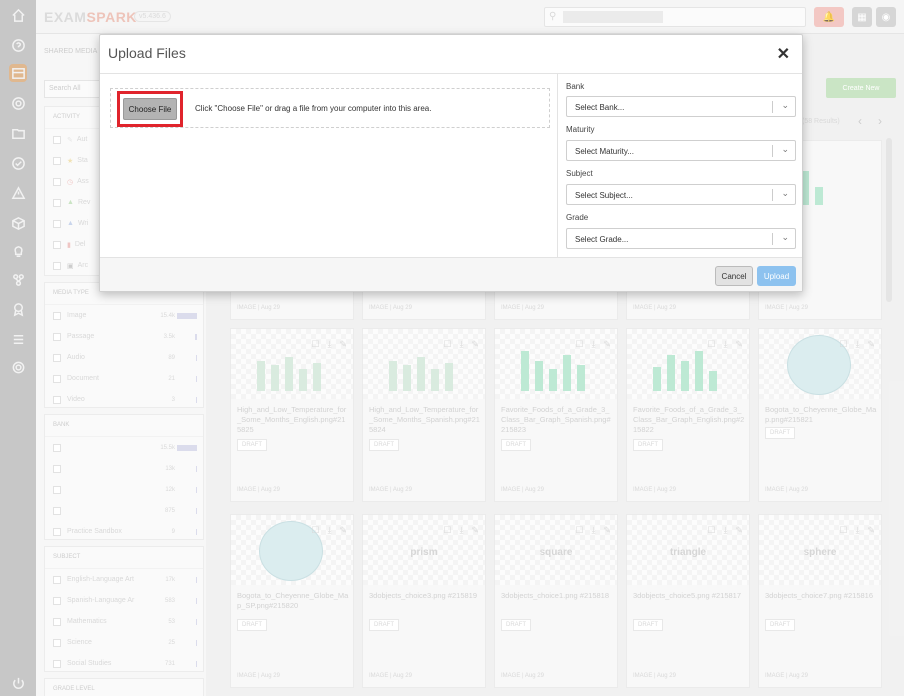 This screenshot has height=696, width=904. What do you see at coordinates (681, 194) in the screenshot?
I see `subject-select: Select Subject... ⌄` at bounding box center [681, 194].